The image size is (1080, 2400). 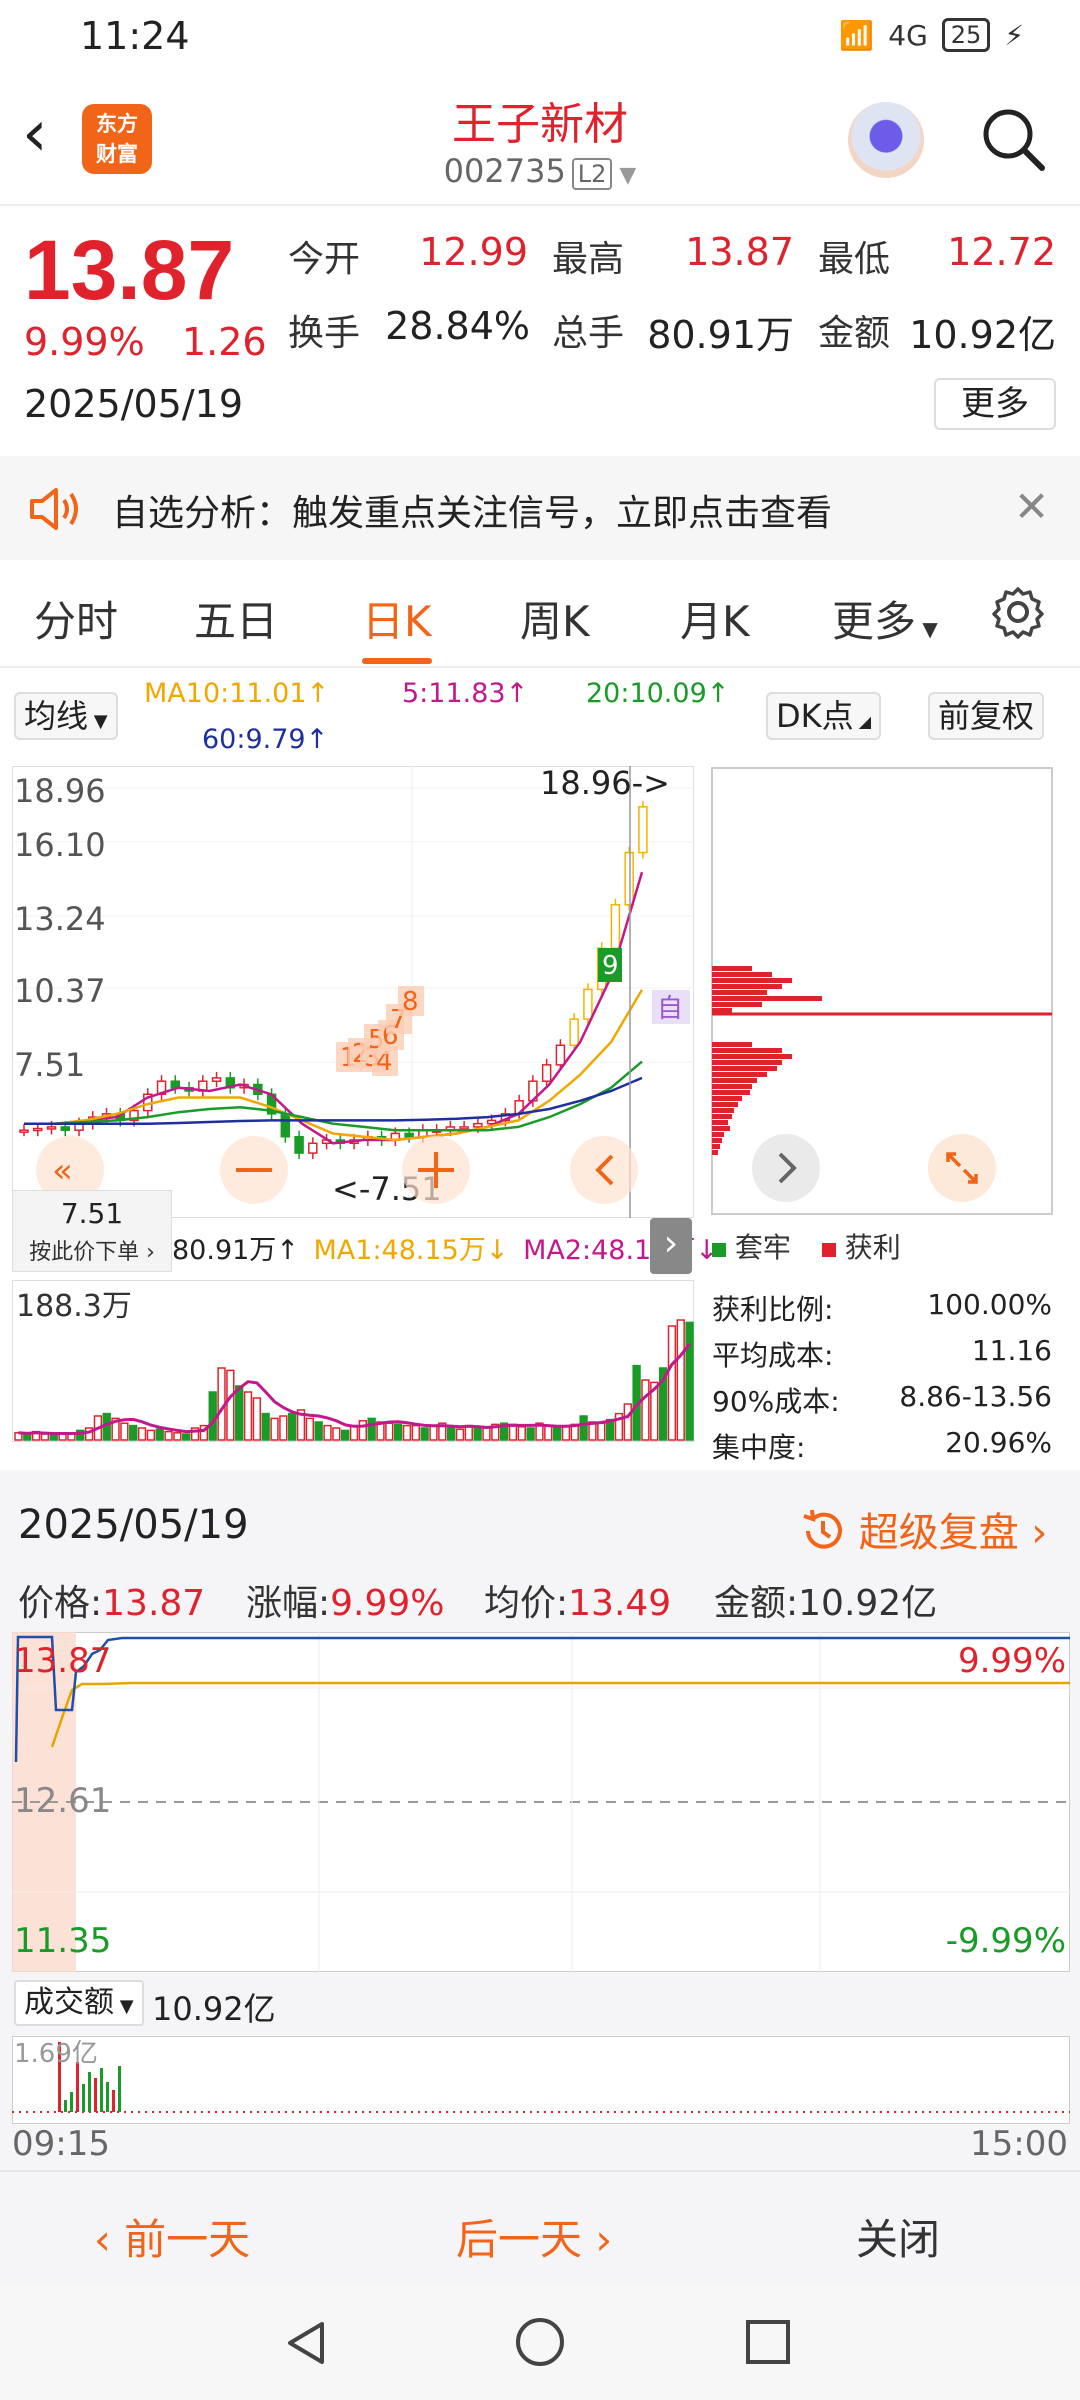 What do you see at coordinates (786, 1168) in the screenshot?
I see `scroll-right-button` at bounding box center [786, 1168].